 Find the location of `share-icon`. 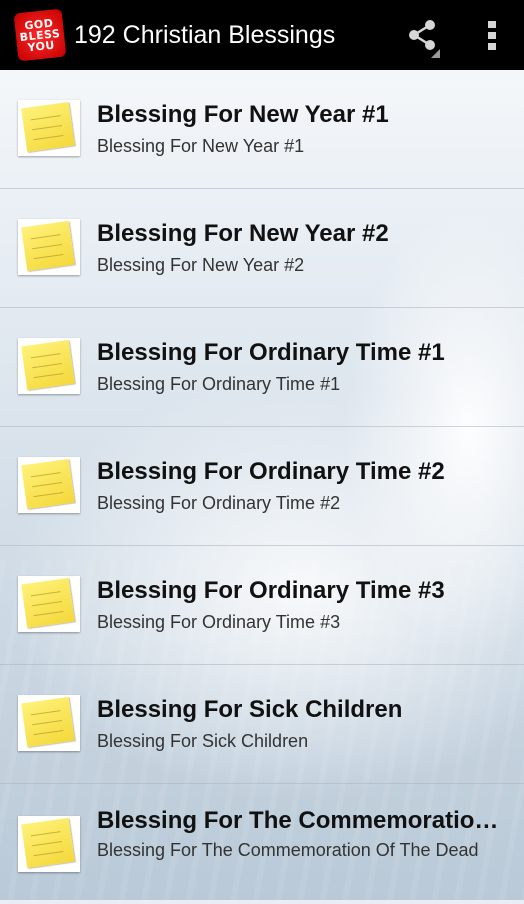

share-icon is located at coordinates (422, 35).